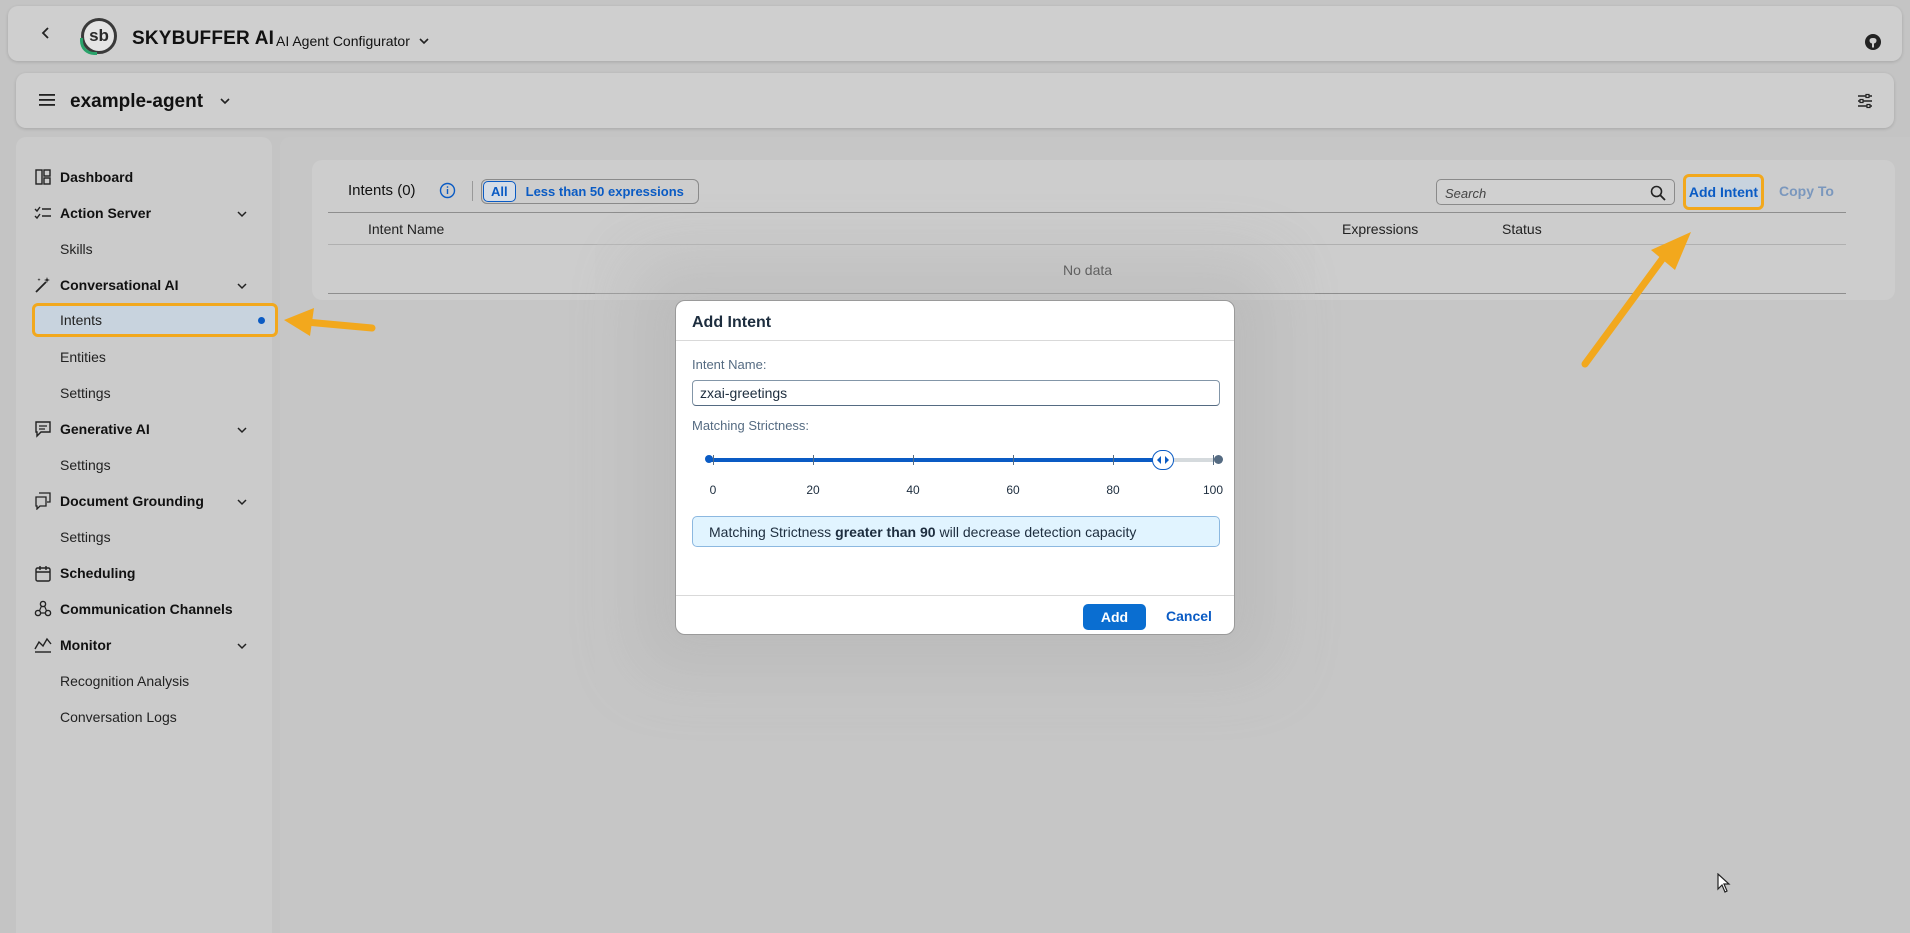  I want to click on sidebar-item-label: Skills, so click(76, 249).